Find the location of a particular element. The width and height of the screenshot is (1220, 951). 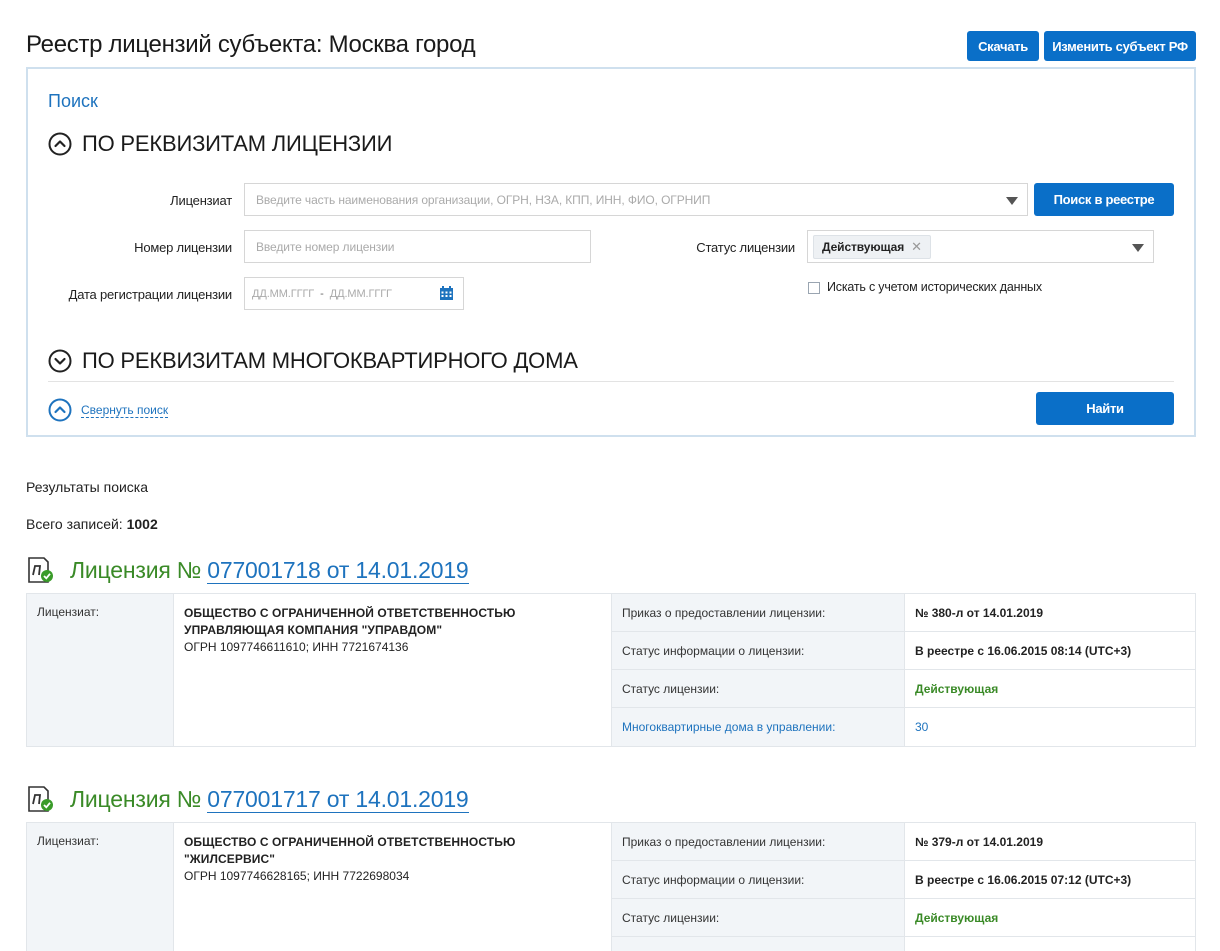

order-value: № 379-л от 14.01.2019 is located at coordinates (979, 841).